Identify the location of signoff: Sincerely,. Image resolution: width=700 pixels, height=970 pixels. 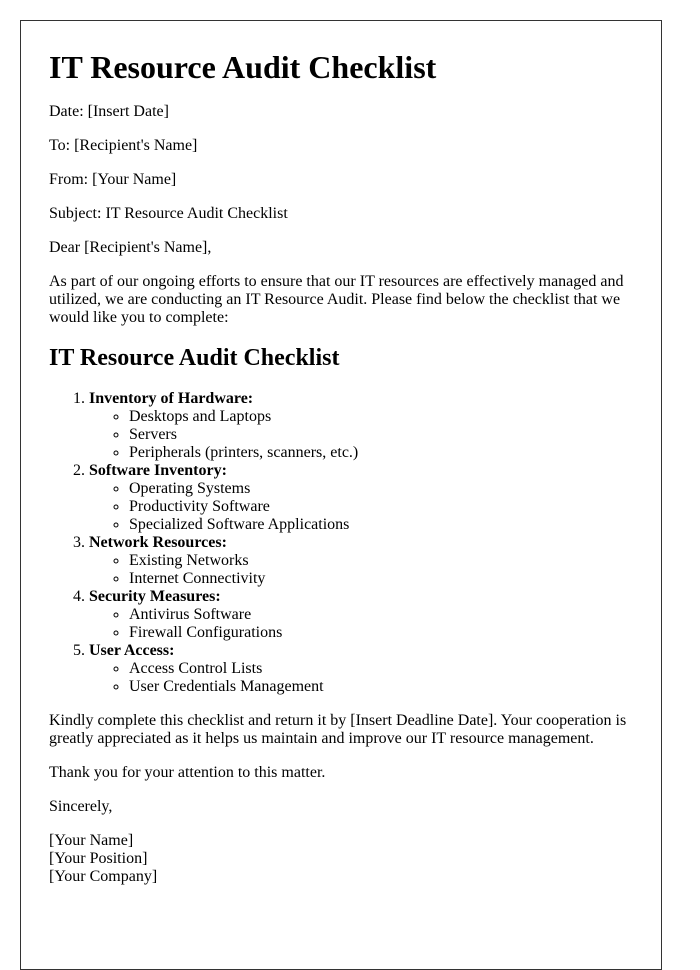
(81, 806).